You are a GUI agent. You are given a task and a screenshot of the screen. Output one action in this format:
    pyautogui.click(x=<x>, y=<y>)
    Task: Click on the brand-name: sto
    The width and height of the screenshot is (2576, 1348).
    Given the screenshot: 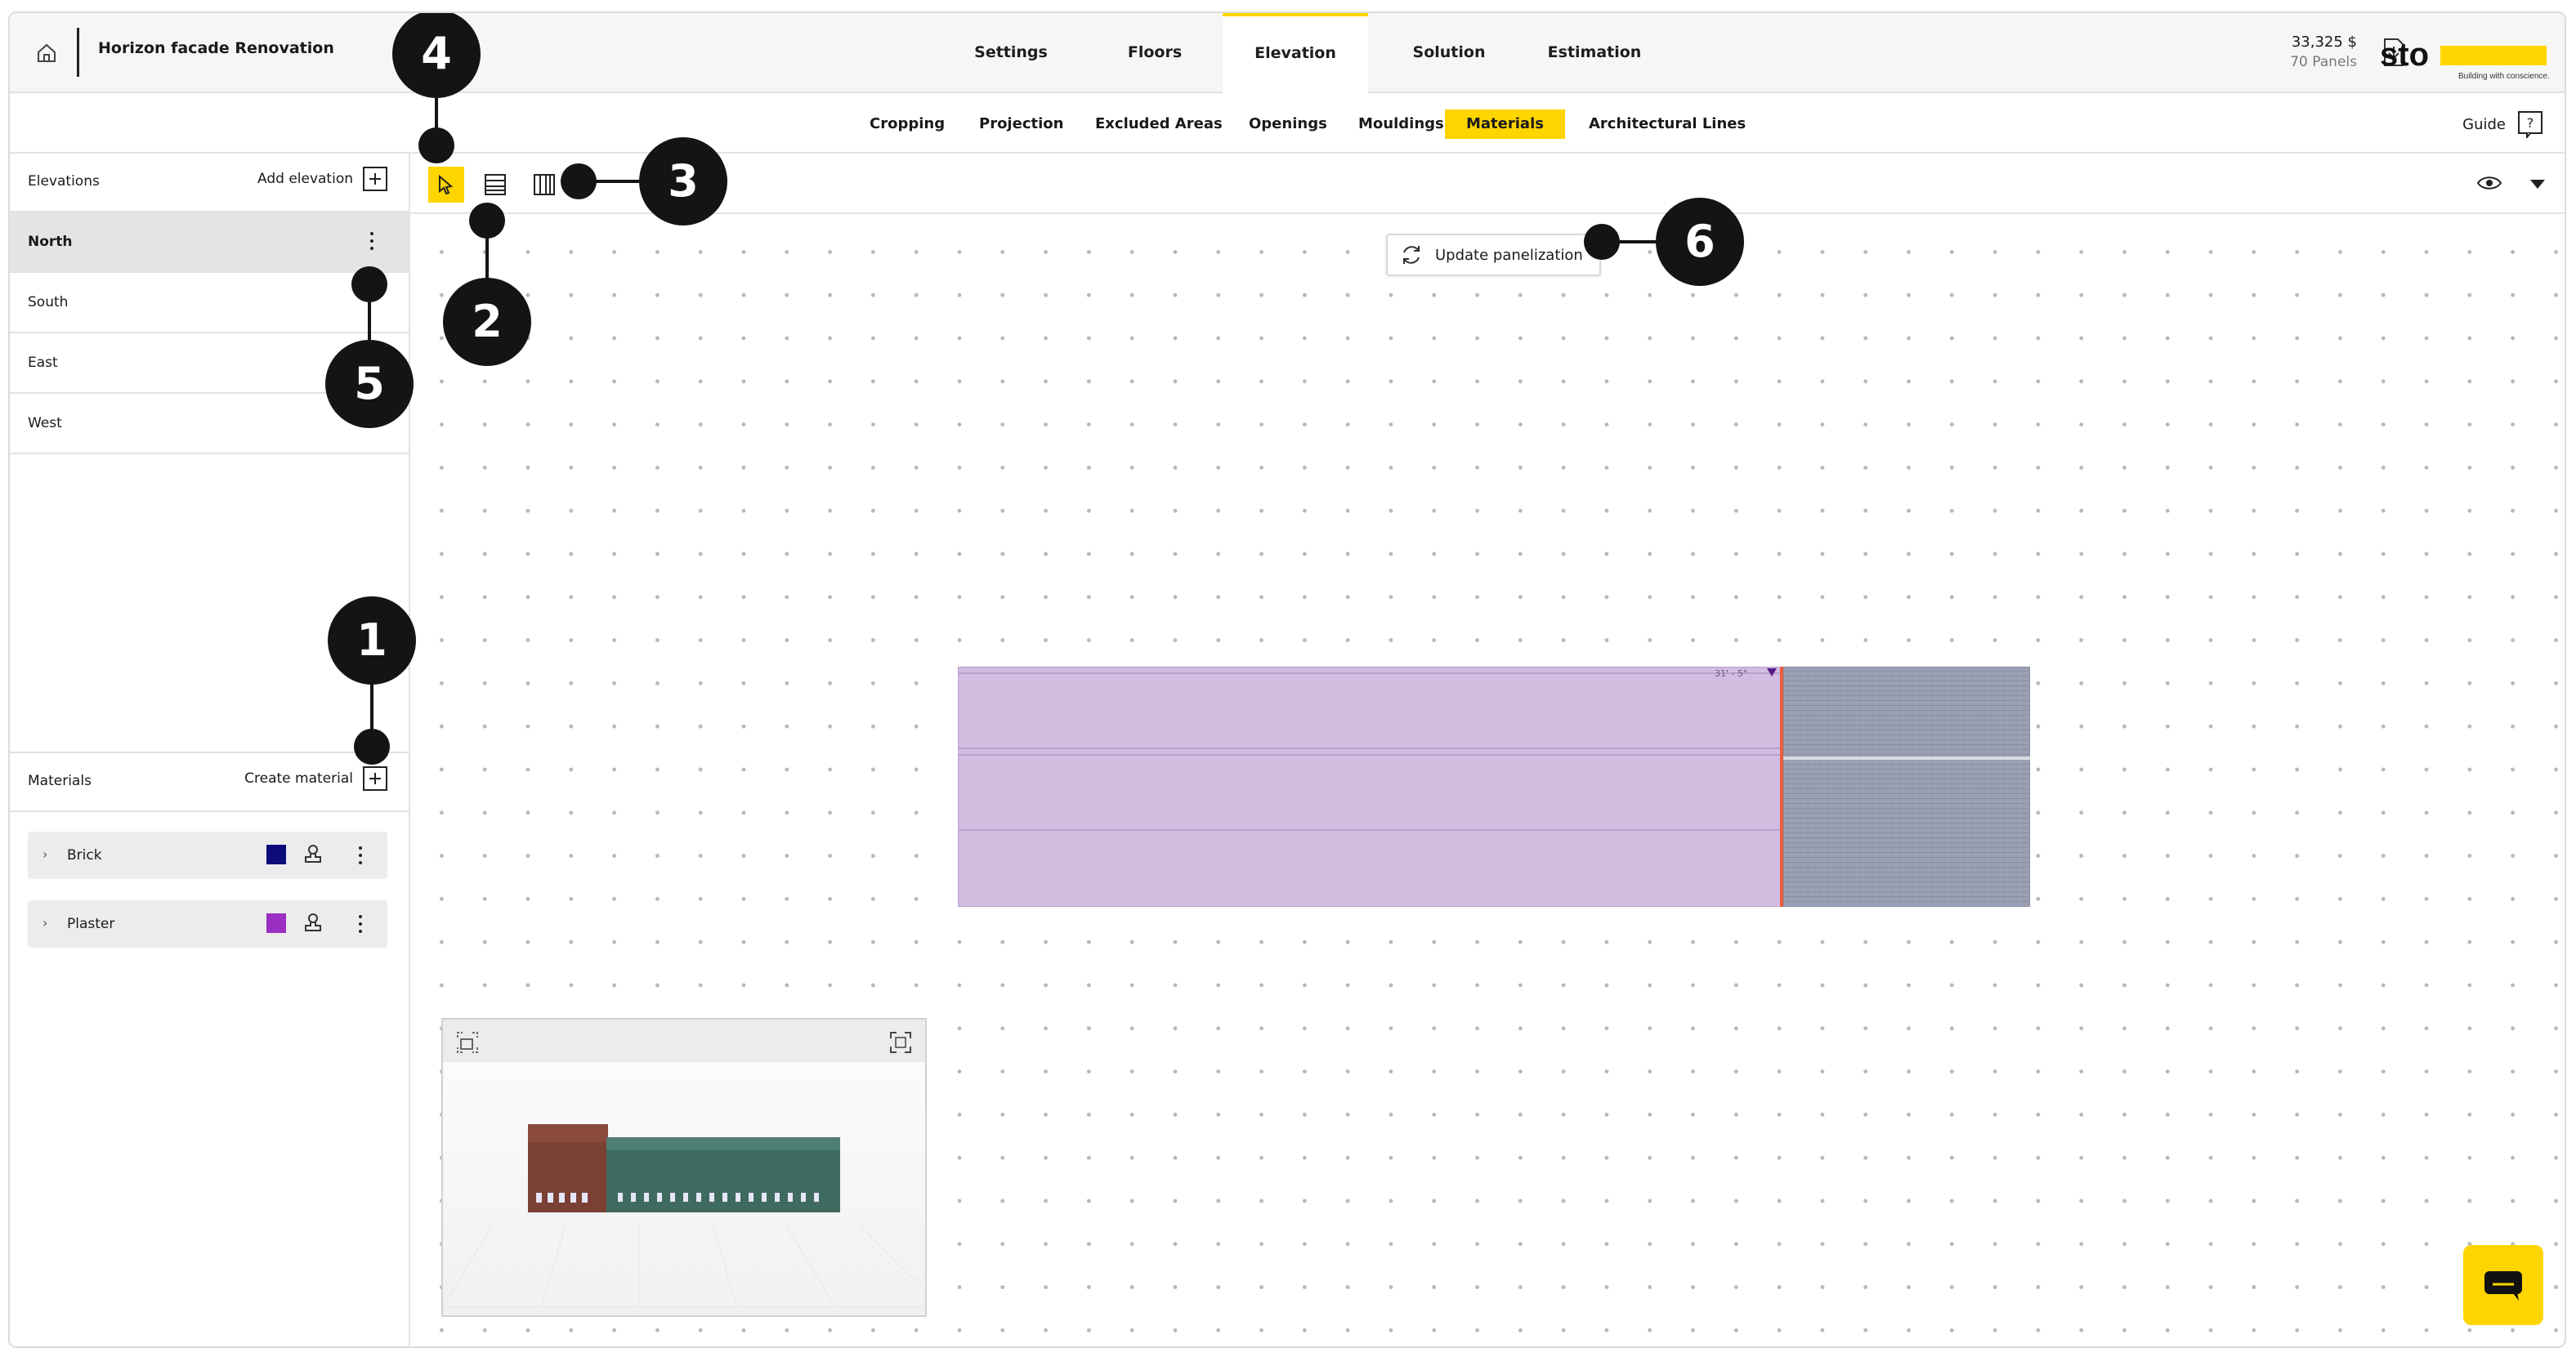 What is the action you would take?
    pyautogui.click(x=2404, y=55)
    